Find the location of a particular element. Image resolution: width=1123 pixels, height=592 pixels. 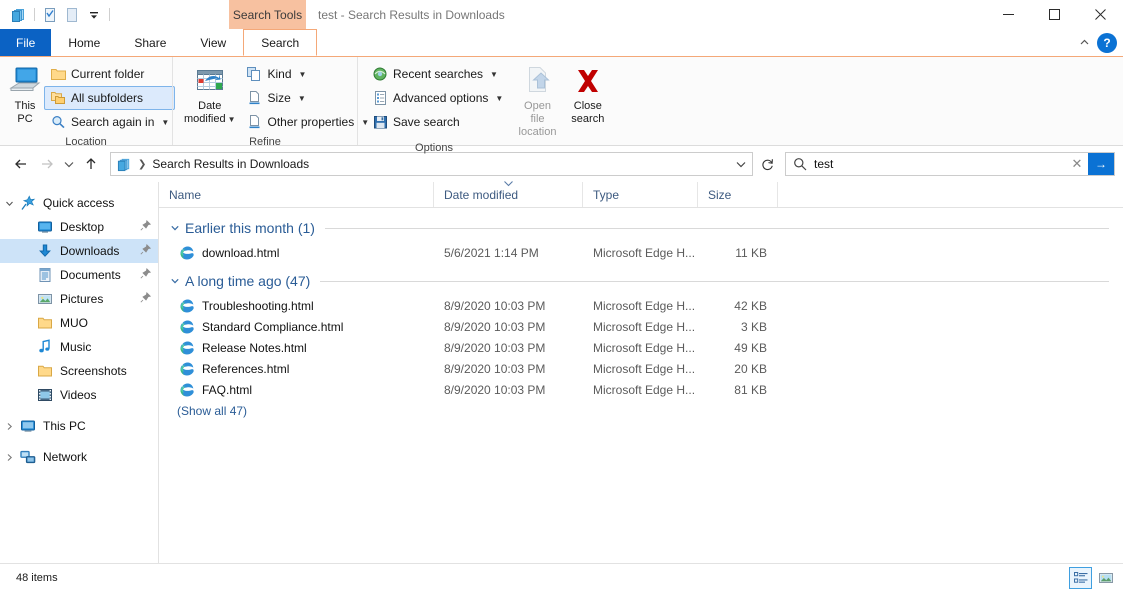

sort-indicator-icon is located at coordinates (508, 184).